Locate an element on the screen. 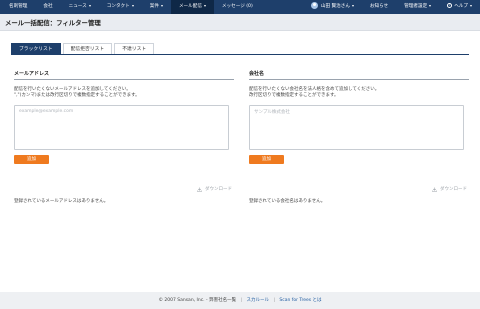 The height and width of the screenshot is (309, 480). company-input is located at coordinates (356, 127).